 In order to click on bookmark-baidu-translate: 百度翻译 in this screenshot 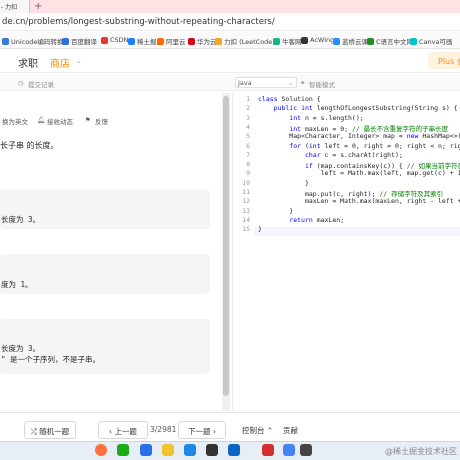, I will do `click(79, 41)`.